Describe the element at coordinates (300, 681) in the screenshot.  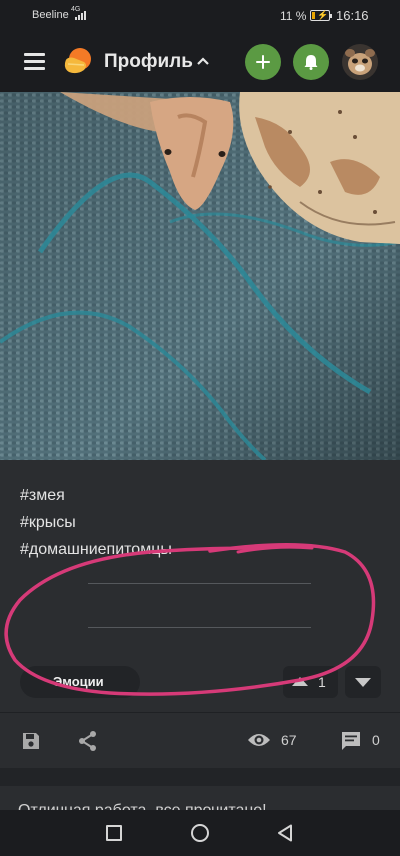
I see `up-arrow-icon` at that location.